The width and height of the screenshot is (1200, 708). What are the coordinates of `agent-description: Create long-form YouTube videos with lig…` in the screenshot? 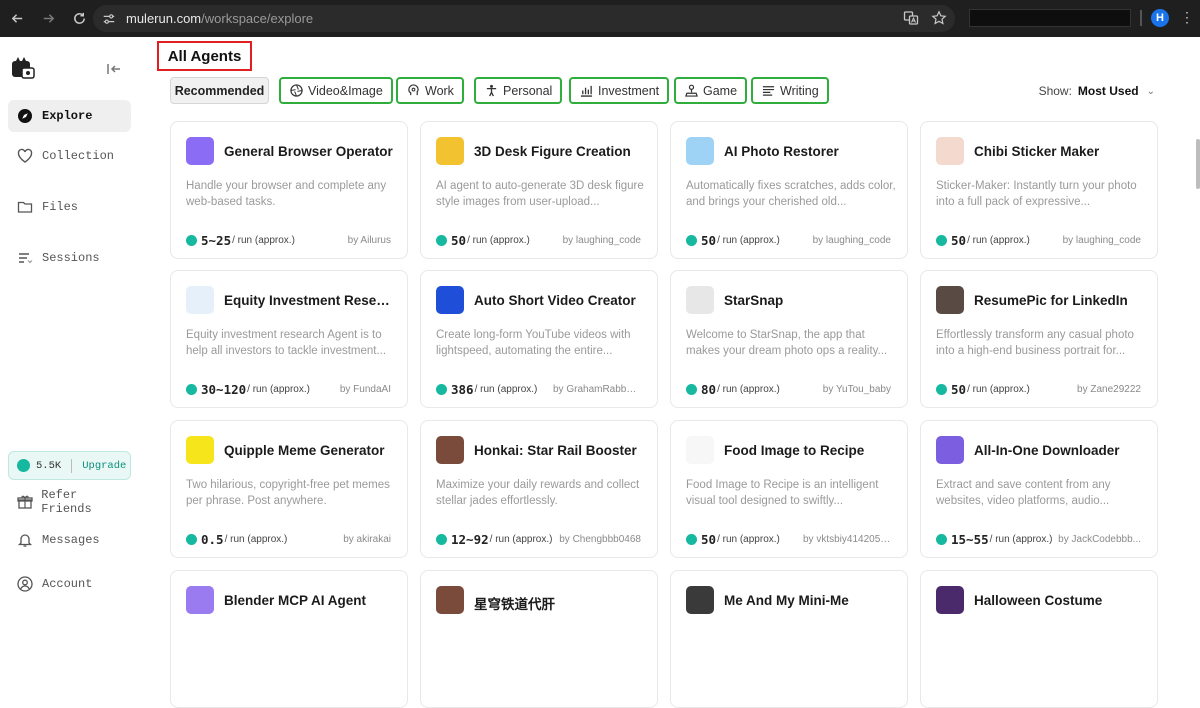 It's located at (533, 343).